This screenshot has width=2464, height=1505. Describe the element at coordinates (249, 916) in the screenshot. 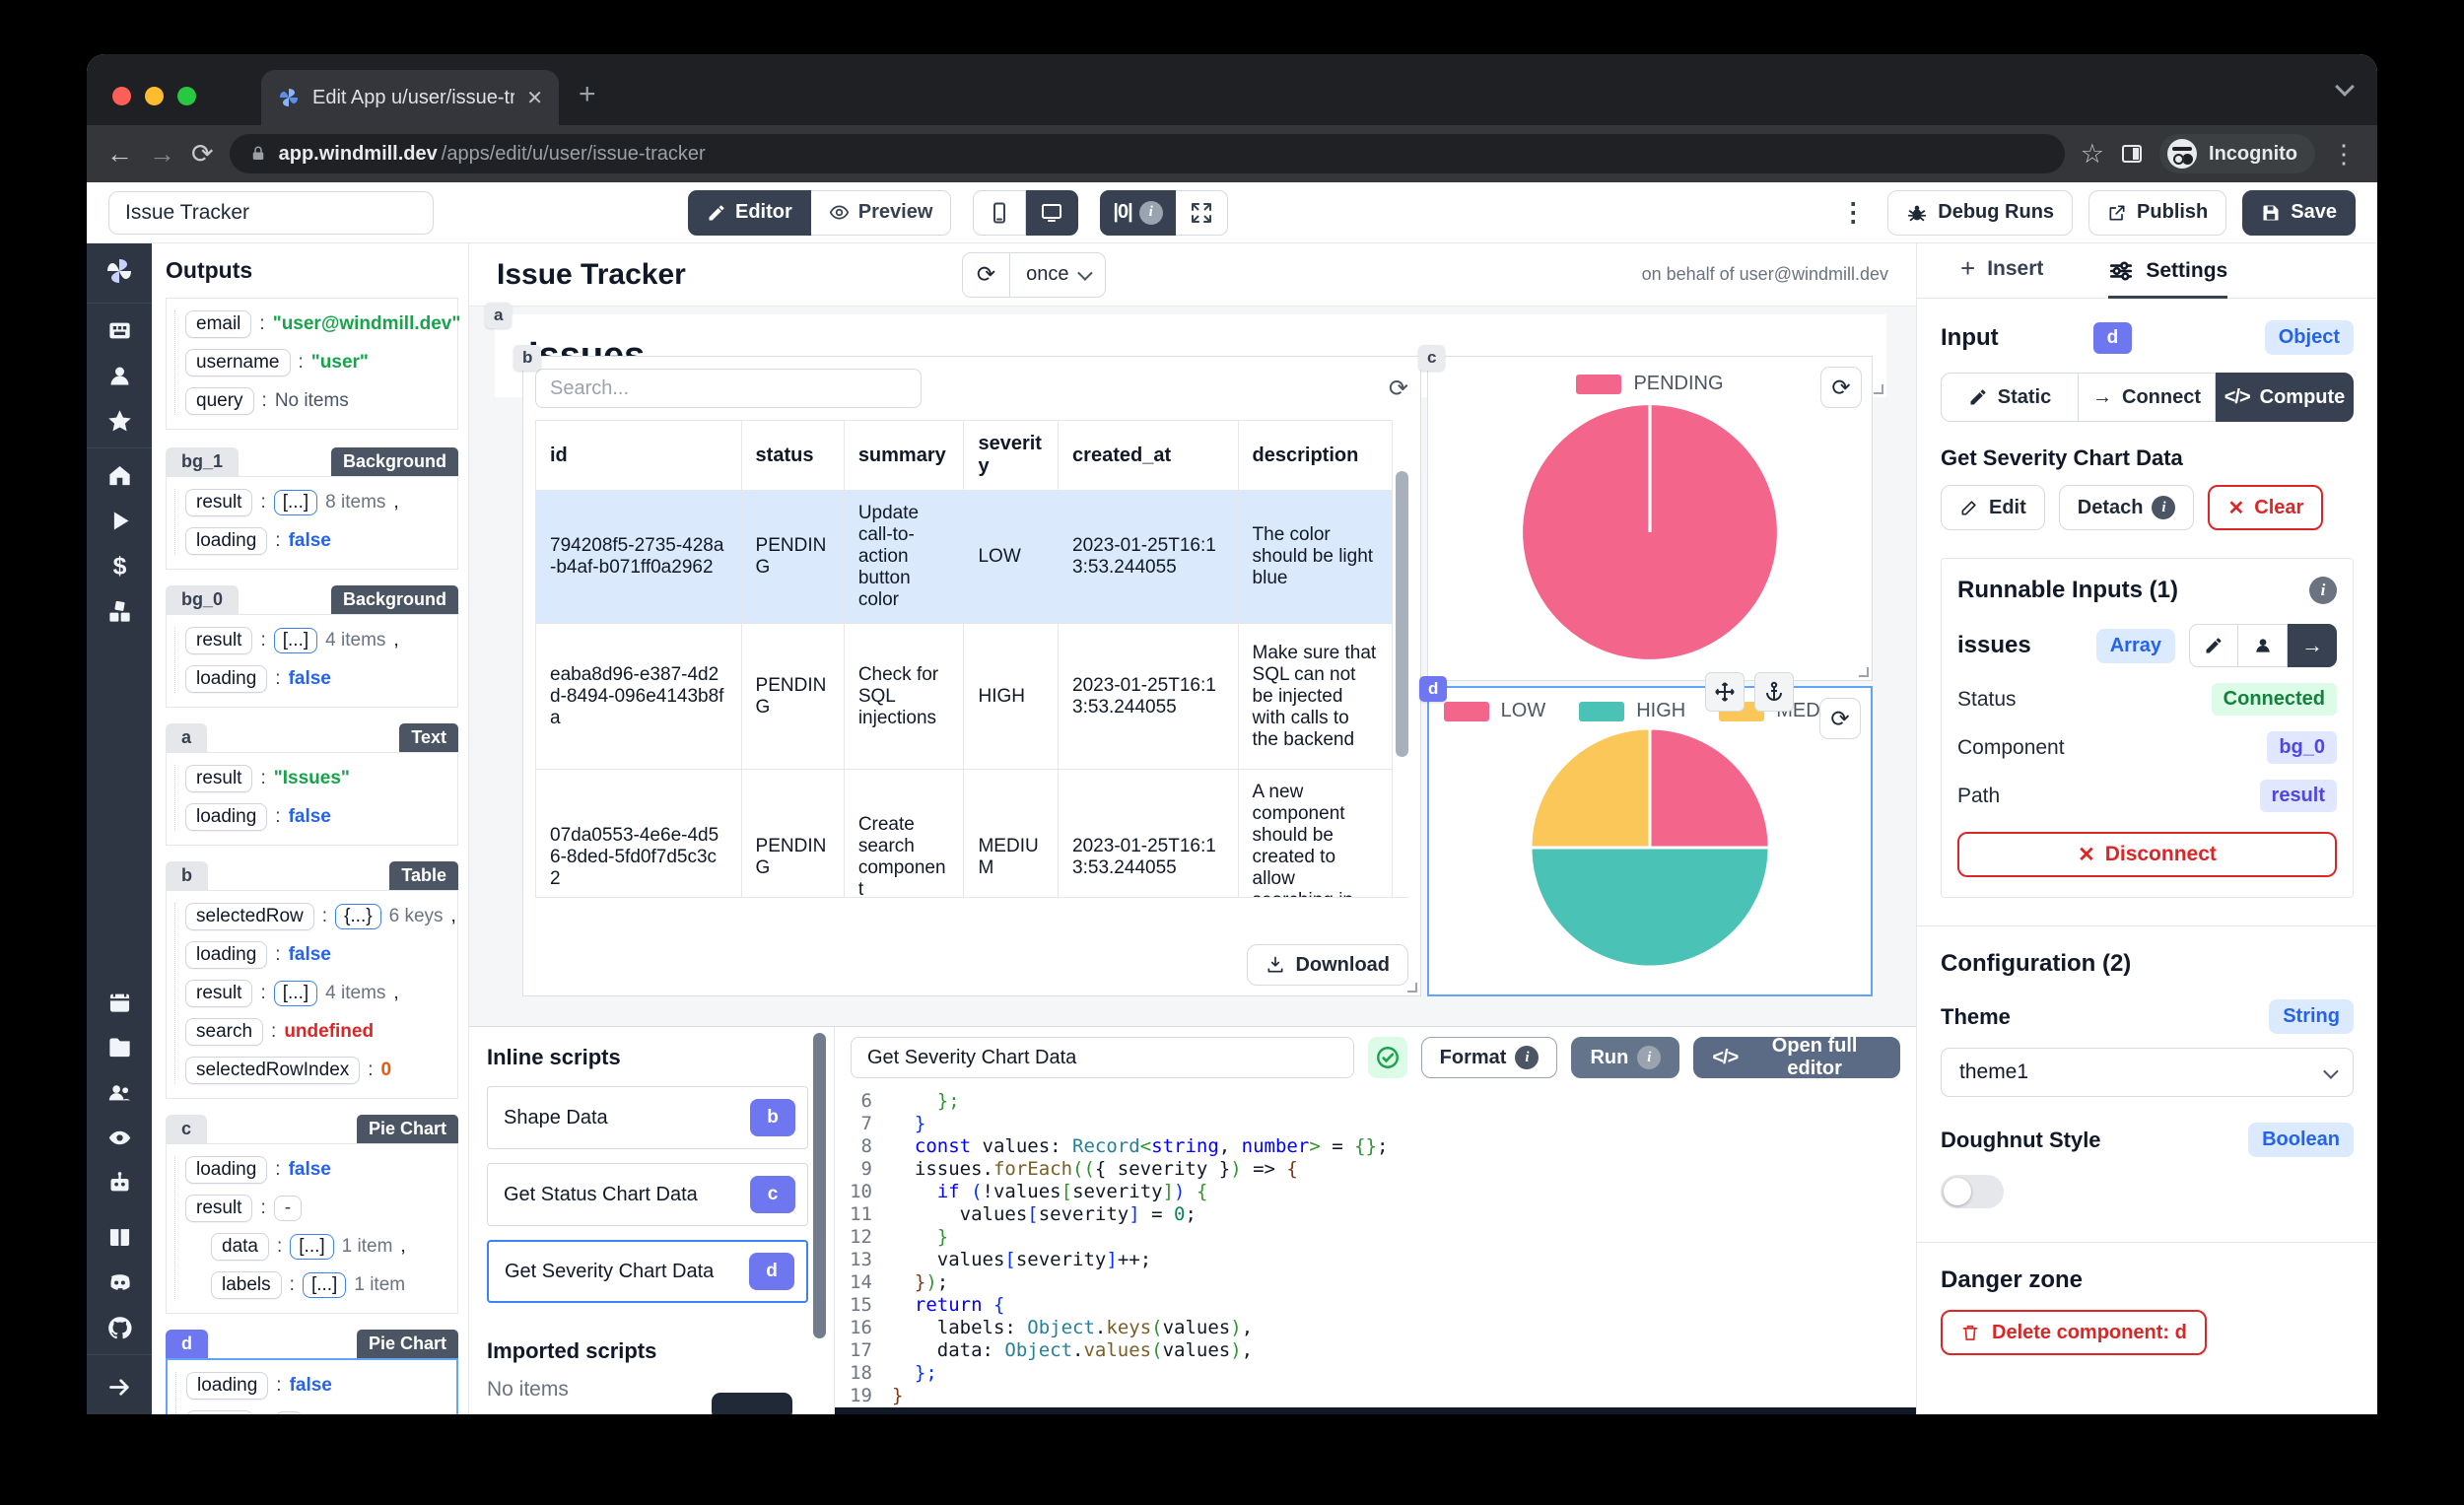

I see `output-key: selectedRow` at that location.